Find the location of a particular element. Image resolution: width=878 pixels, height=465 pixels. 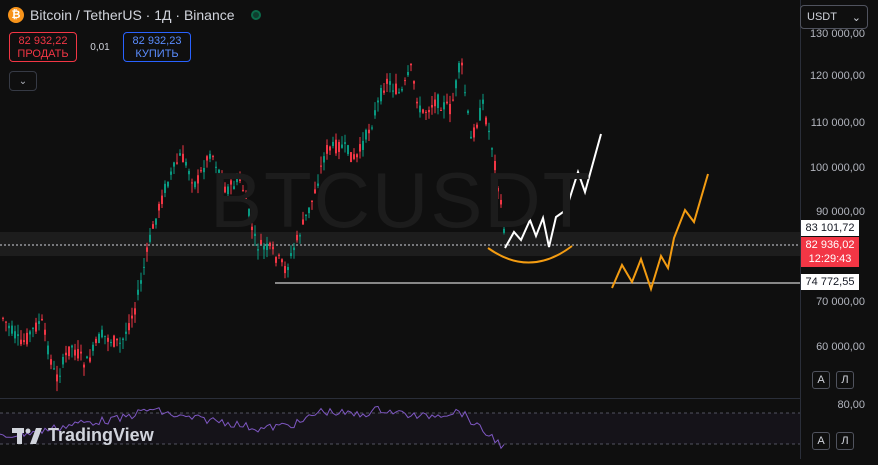

market-status-icon is located at coordinates (255, 15).